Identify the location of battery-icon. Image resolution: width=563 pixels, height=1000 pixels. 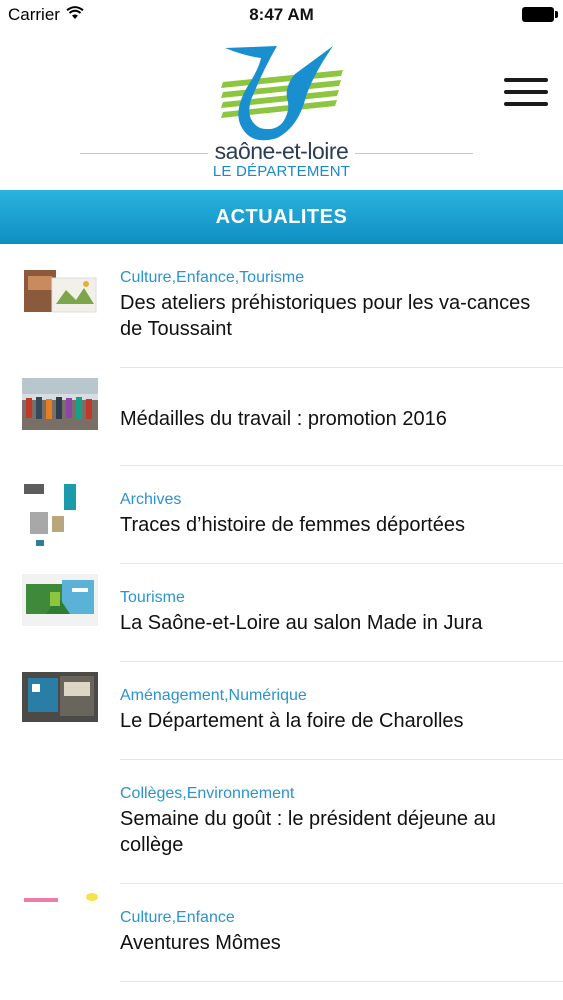
(540, 14).